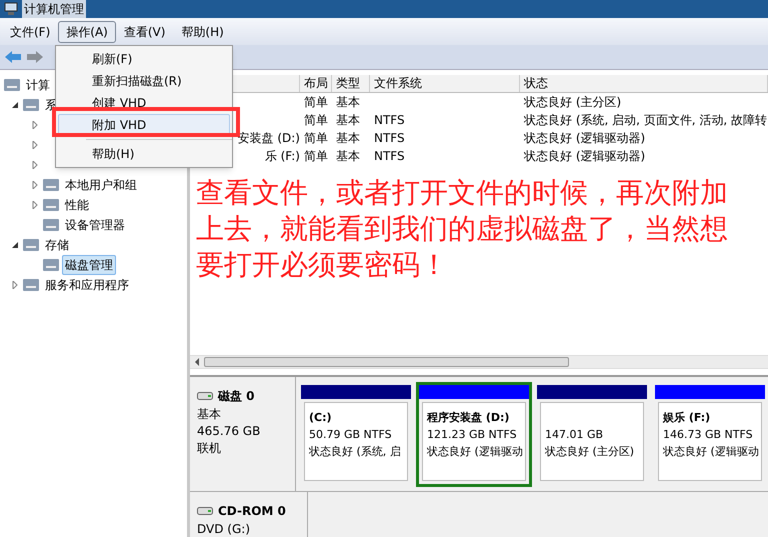  What do you see at coordinates (462, 229) in the screenshot?
I see `annotation-text: 查看文件，或者打开文件的时候，再次附加上去，就能看到我们的虚拟磁盘了，当然想要打开必须要密码！` at bounding box center [462, 229].